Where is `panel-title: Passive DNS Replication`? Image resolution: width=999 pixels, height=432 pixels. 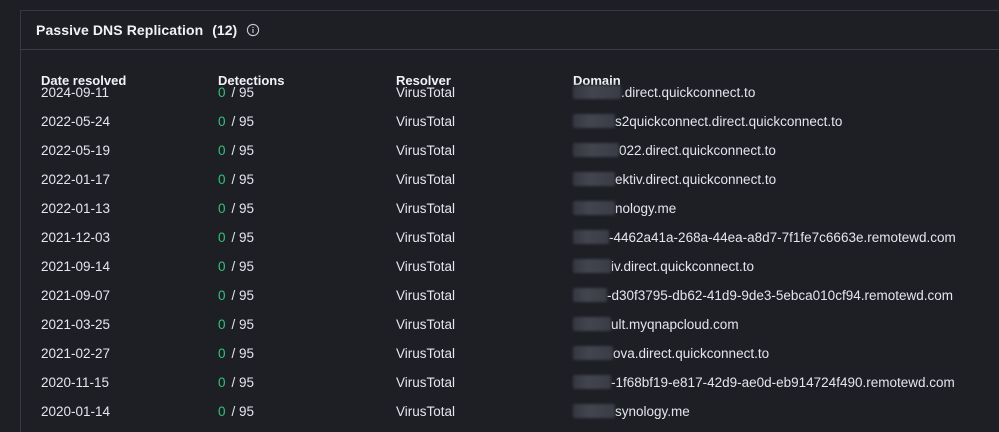
panel-title: Passive DNS Replication is located at coordinates (120, 30).